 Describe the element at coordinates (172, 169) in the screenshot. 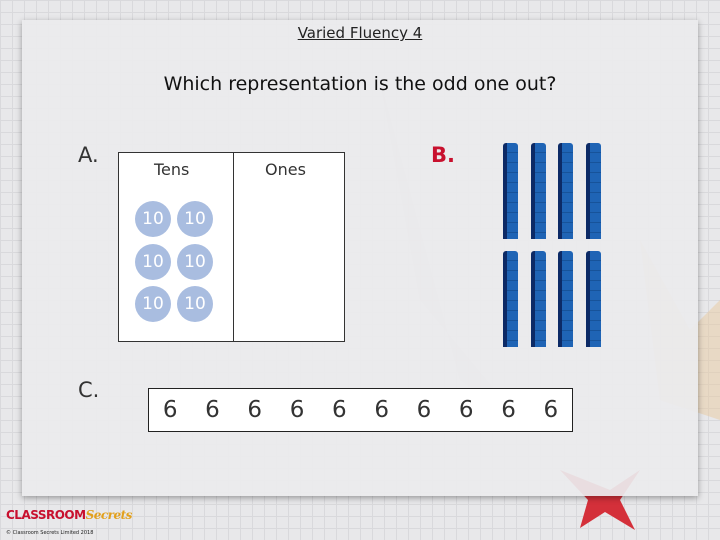

I see `tens-header: Tens` at that location.